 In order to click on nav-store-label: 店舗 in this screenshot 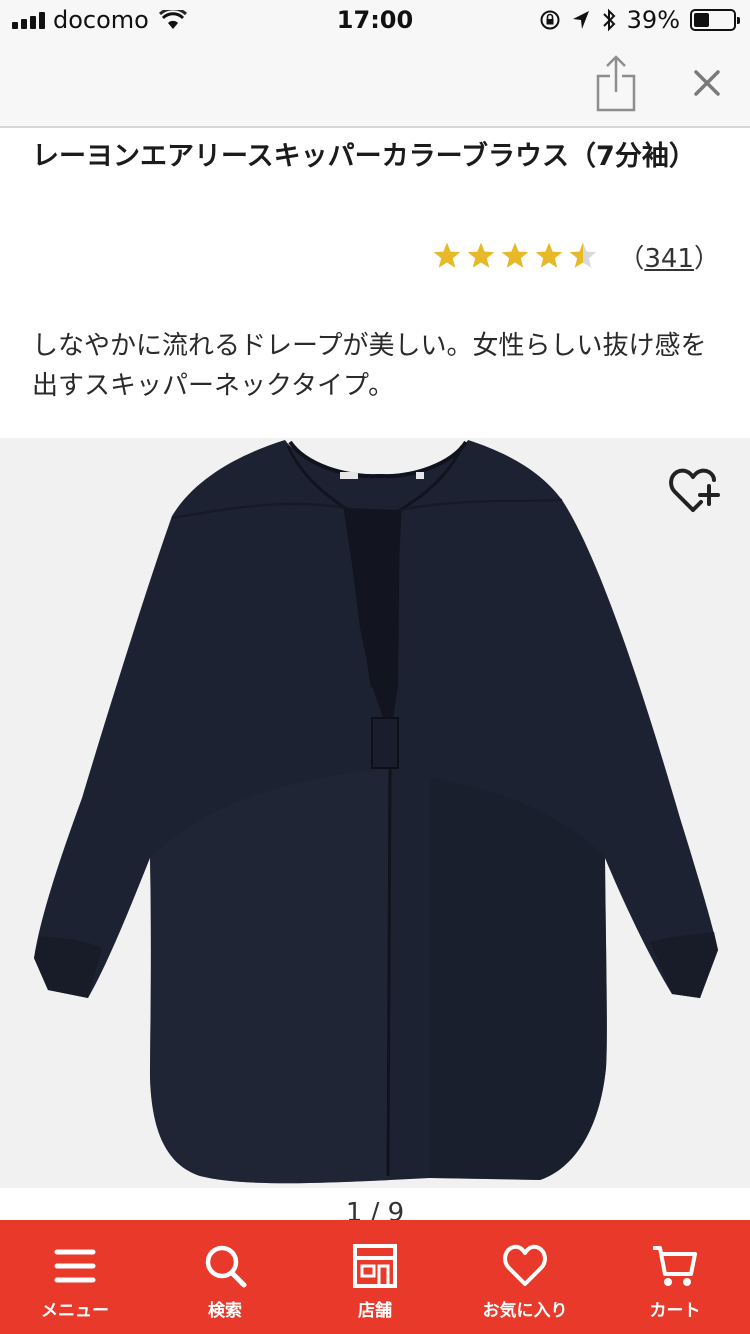, I will do `click(375, 1311)`.